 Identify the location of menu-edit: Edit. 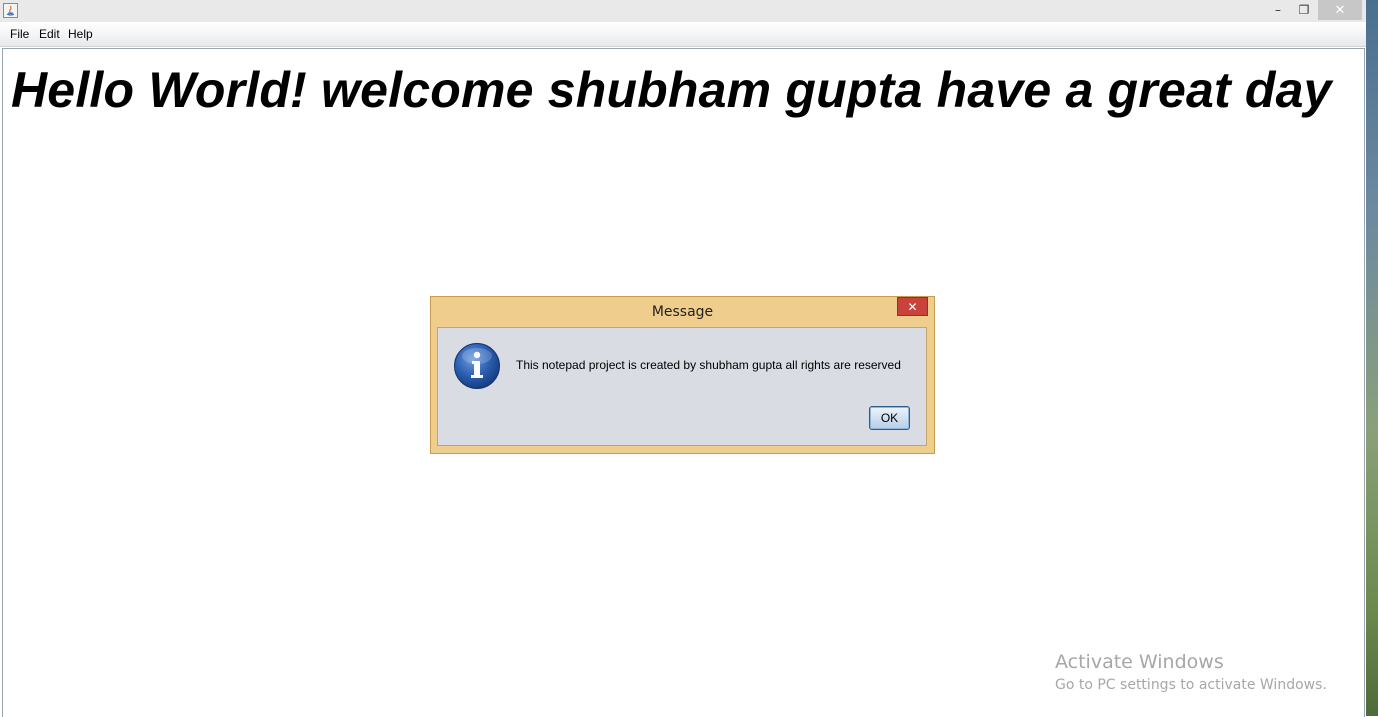
(49, 34).